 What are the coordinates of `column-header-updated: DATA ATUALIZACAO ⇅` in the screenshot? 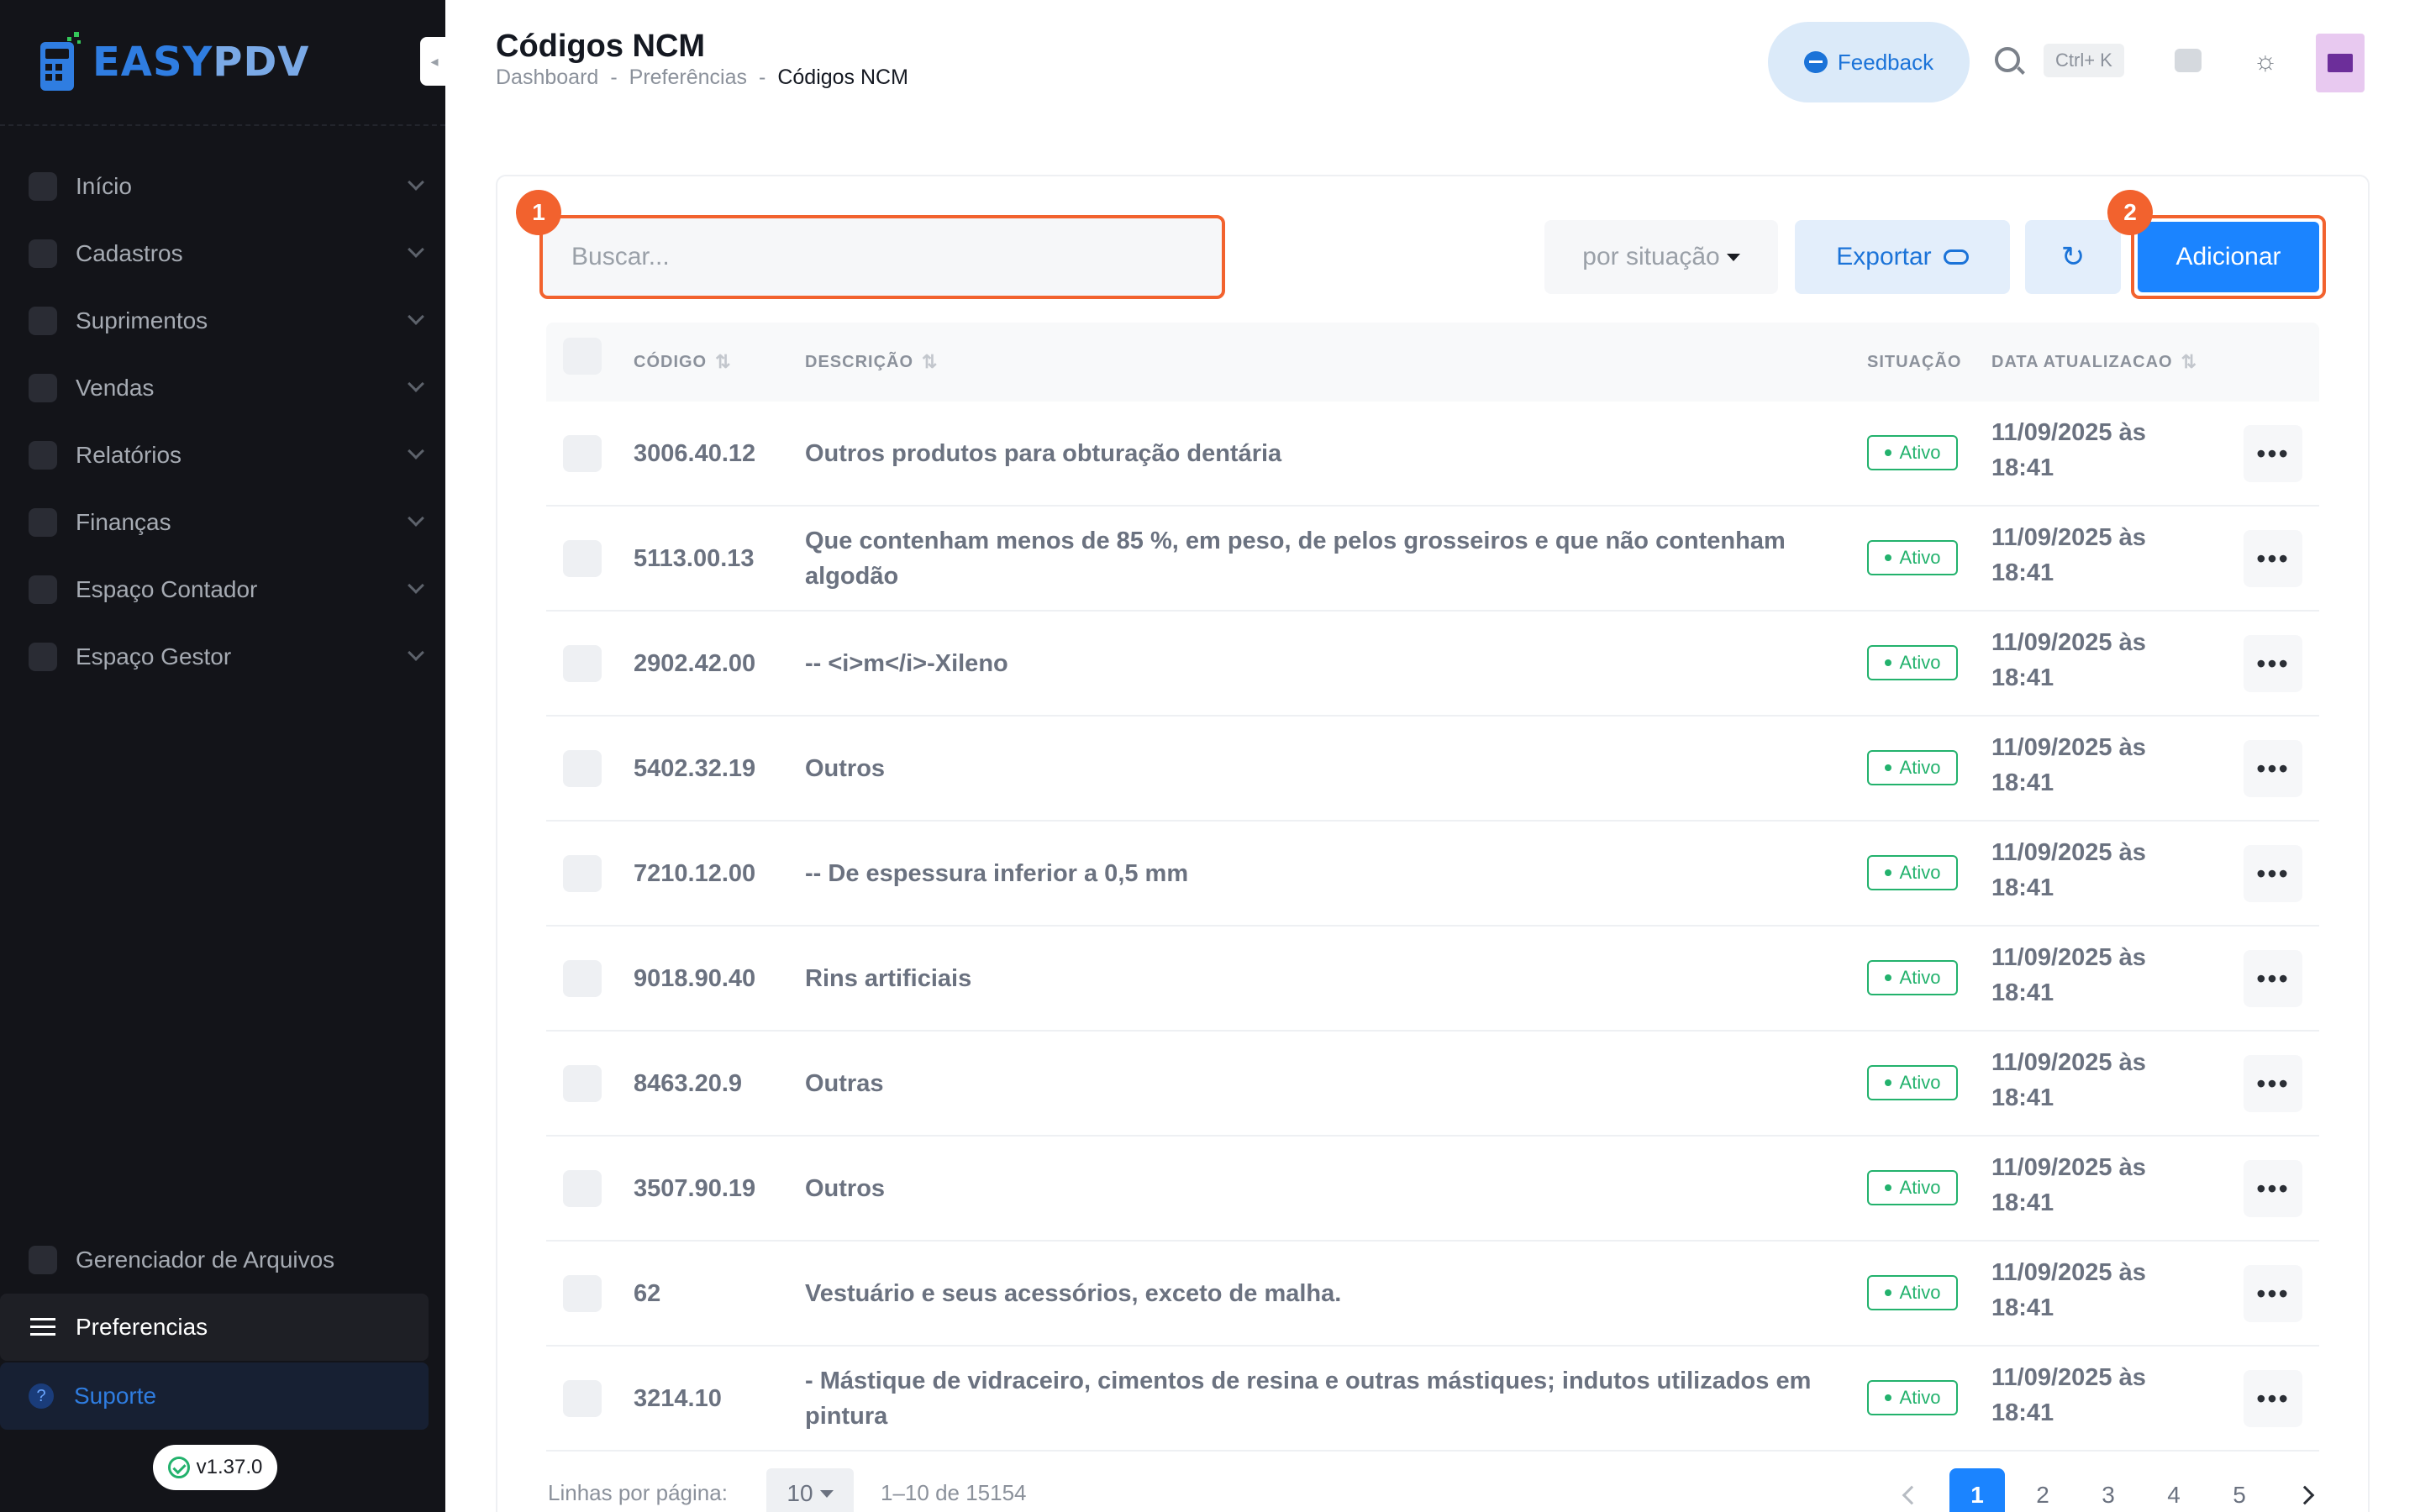 It's located at (2094, 362).